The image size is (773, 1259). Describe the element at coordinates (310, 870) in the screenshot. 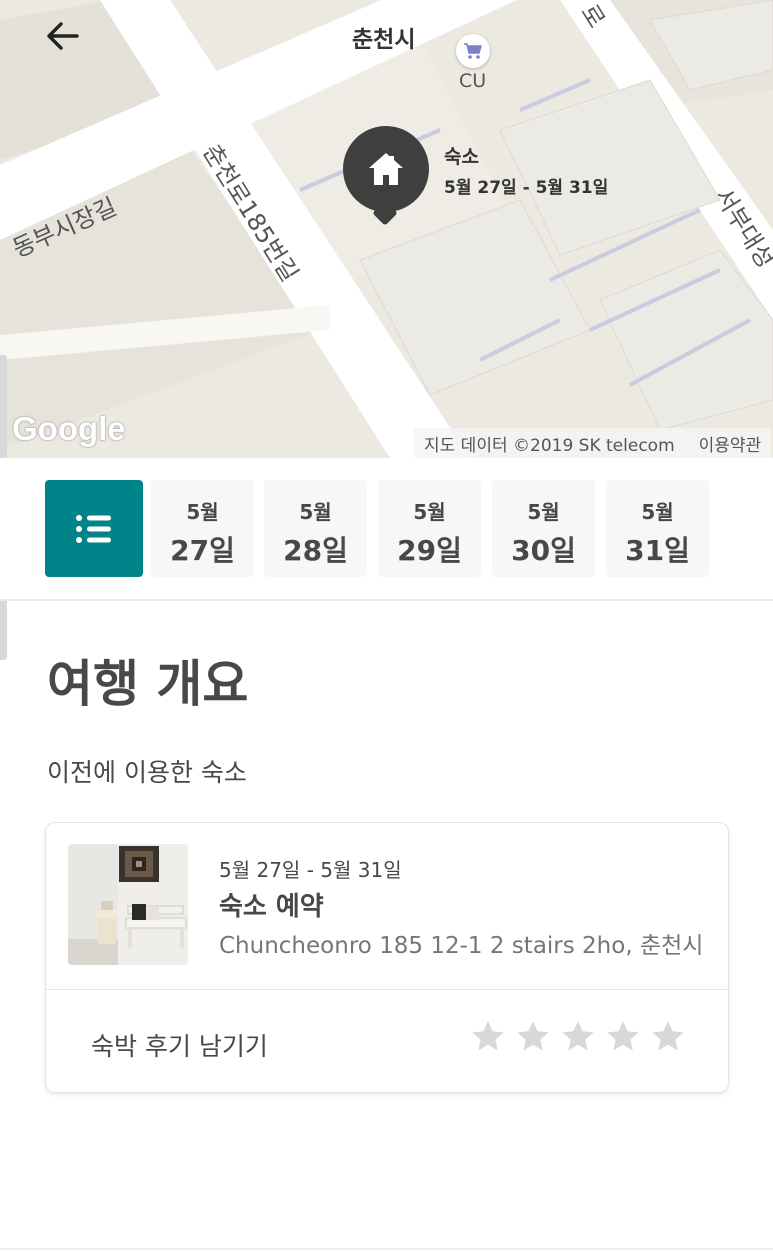

I see `stay-dates: 5월 27일 - 5월 31일` at that location.